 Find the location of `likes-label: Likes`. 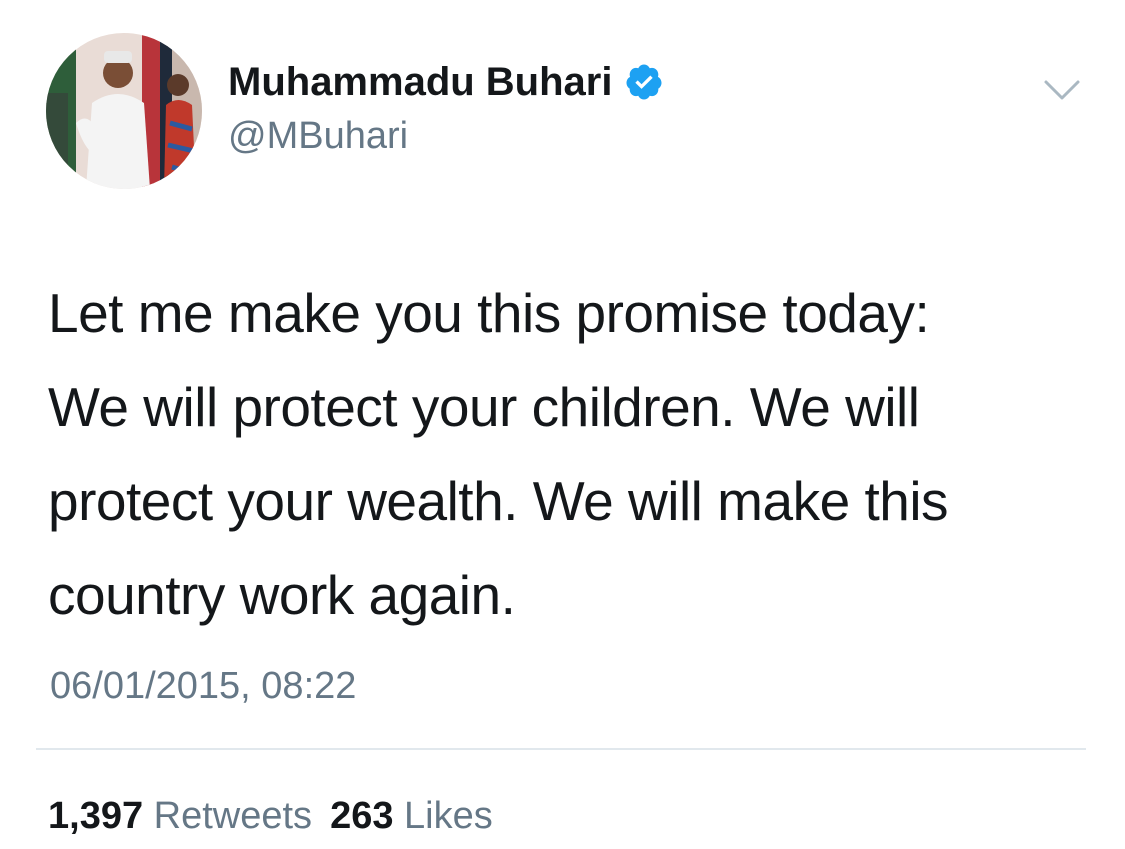

likes-label: Likes is located at coordinates (448, 816).